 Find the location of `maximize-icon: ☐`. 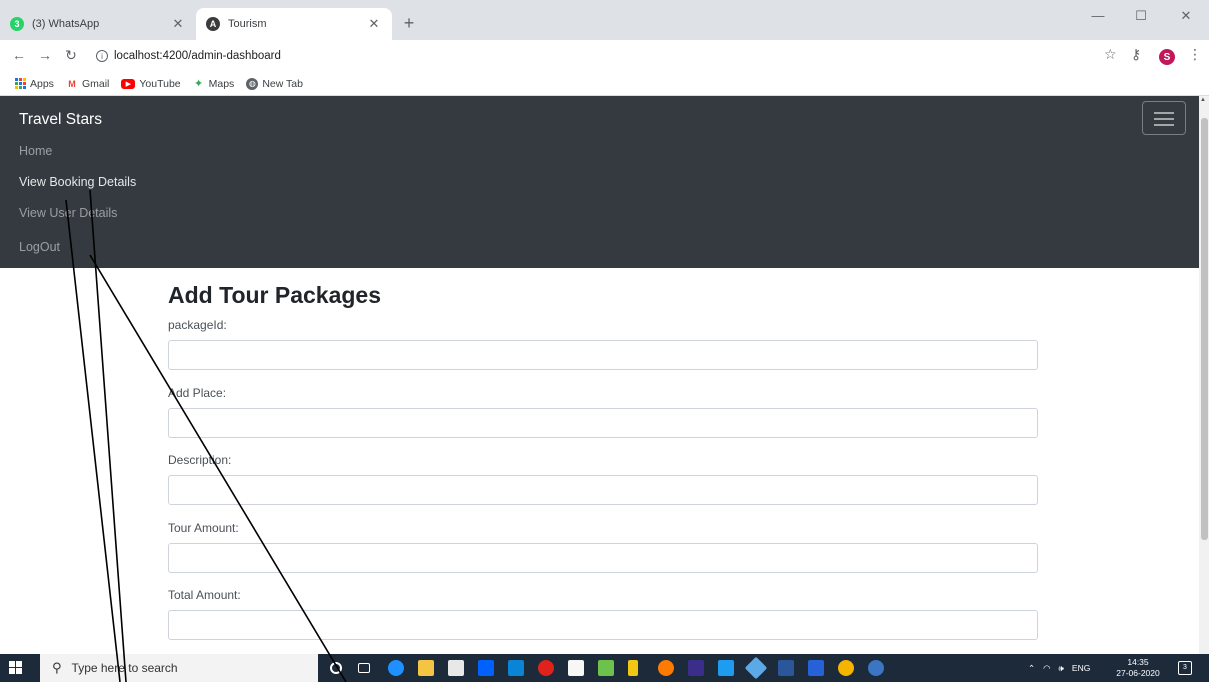

maximize-icon: ☐ is located at coordinates (1141, 16).